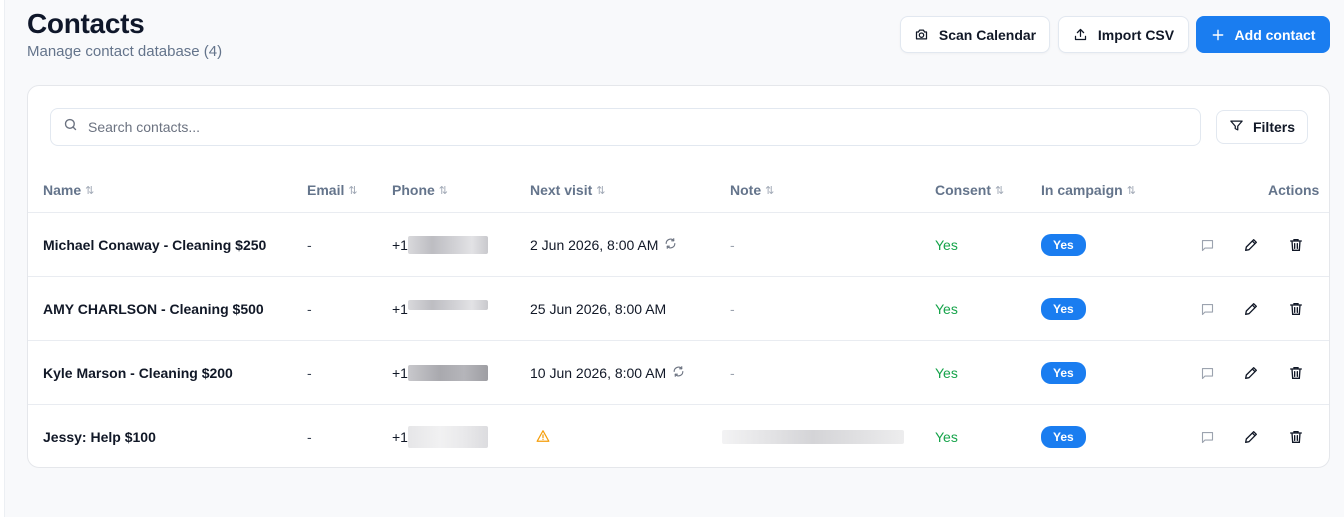  What do you see at coordinates (987, 34) in the screenshot?
I see `scan-calendar-label: Scan Calendar` at bounding box center [987, 34].